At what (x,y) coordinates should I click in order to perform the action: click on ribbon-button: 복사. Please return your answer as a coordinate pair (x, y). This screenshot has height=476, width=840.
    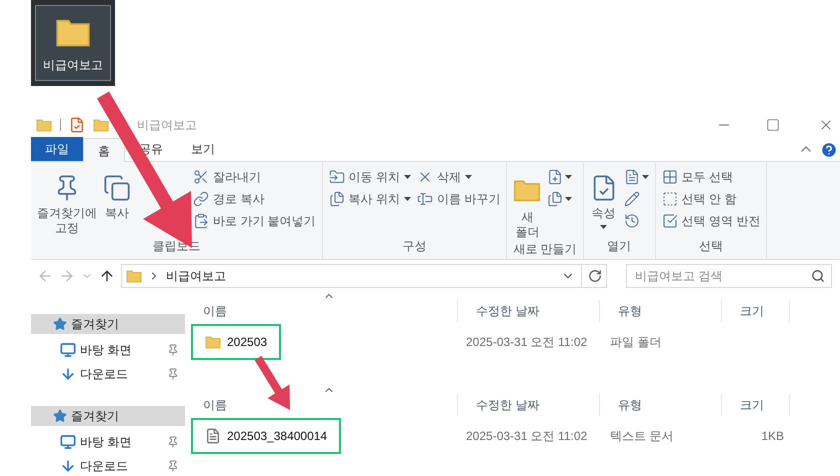
    Looking at the image, I should click on (117, 193).